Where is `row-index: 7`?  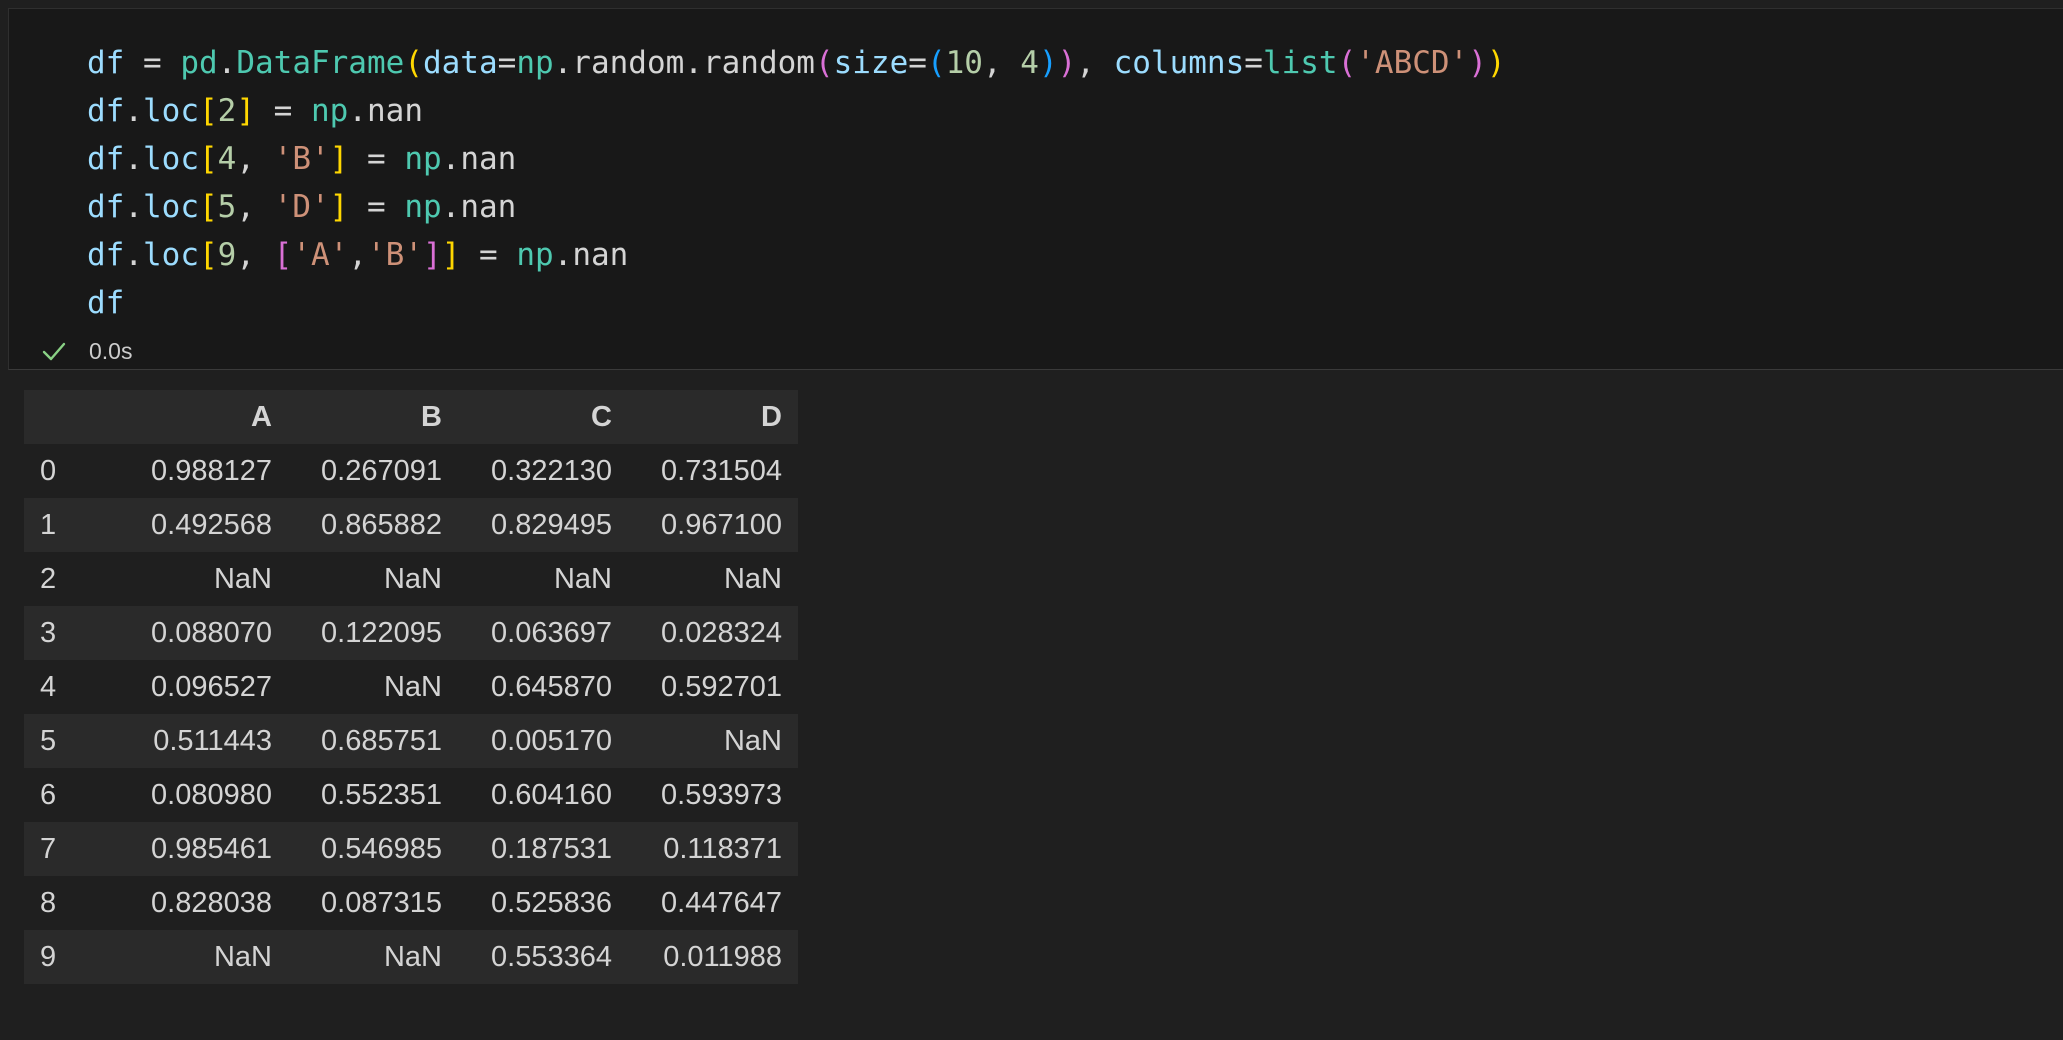 row-index: 7 is located at coordinates (48, 848).